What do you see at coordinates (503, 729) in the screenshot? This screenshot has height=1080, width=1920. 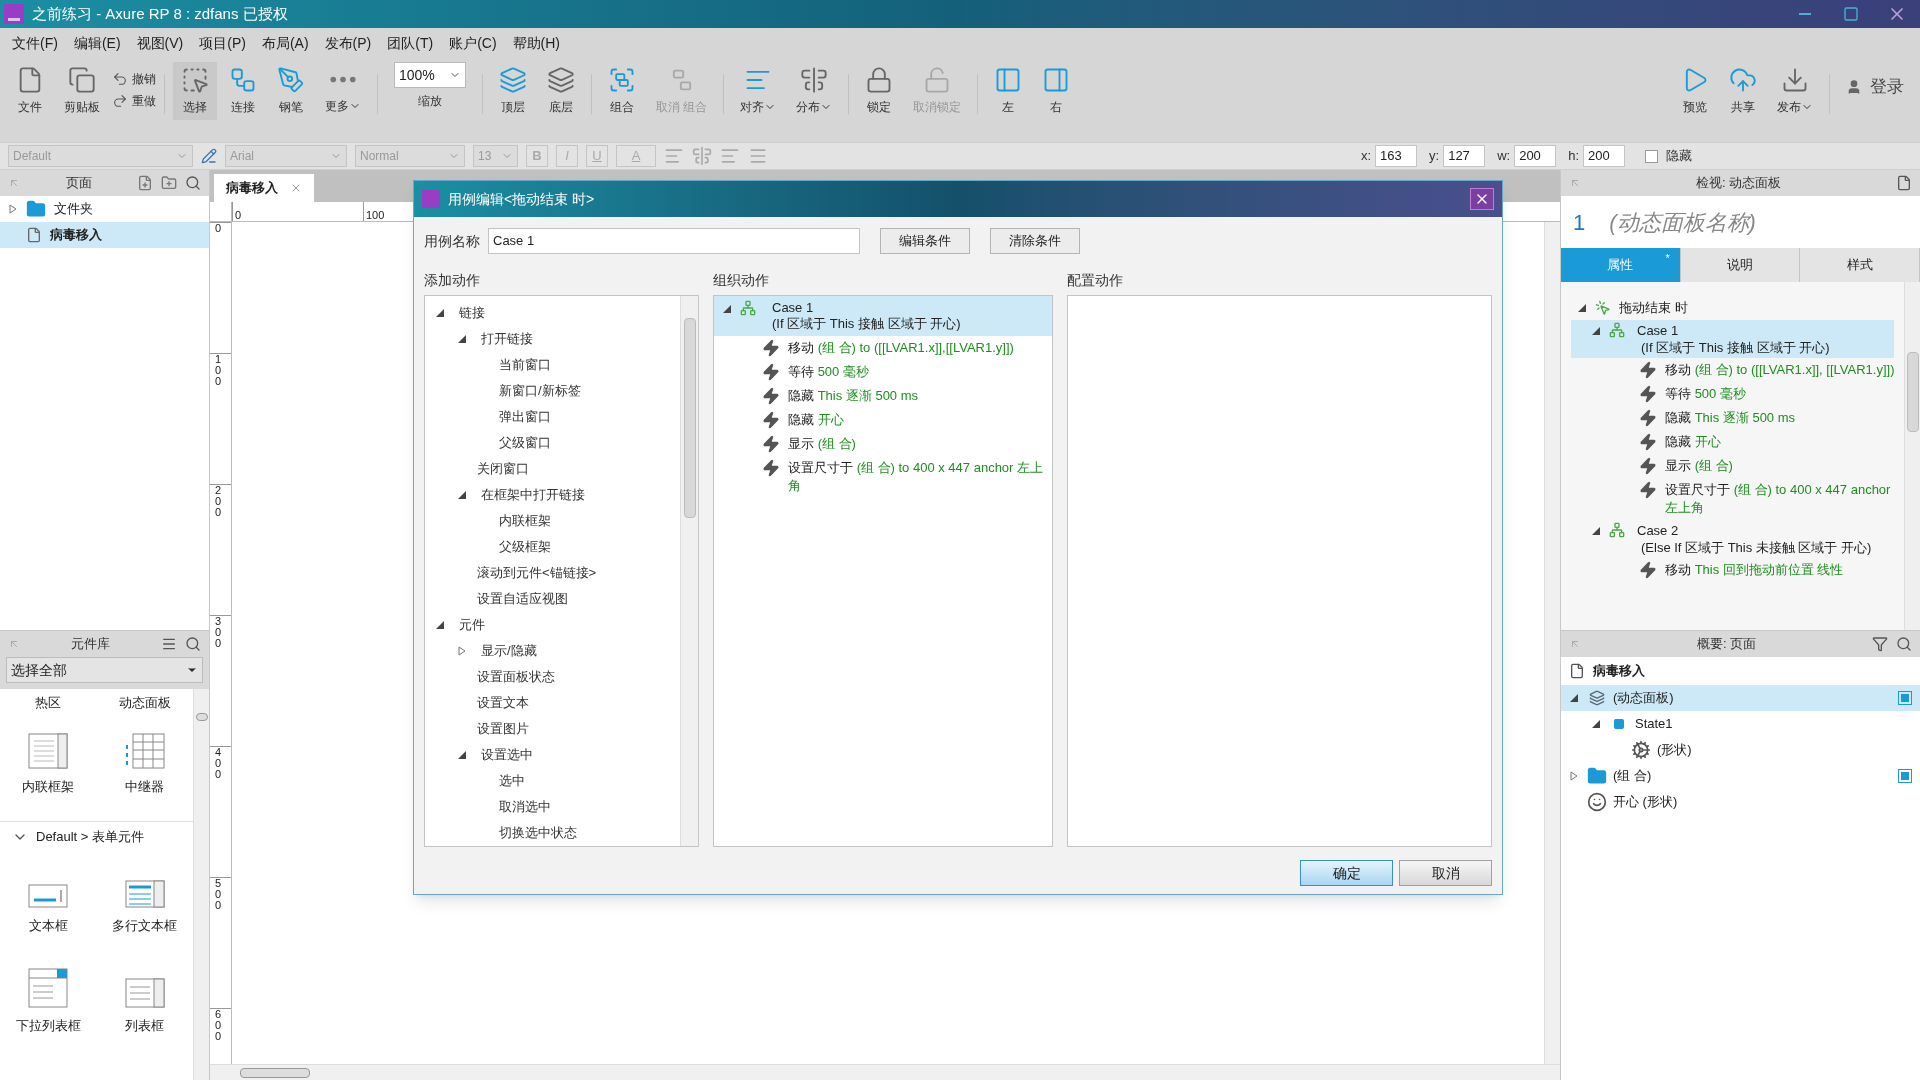 I see `tree-item: 设置图片` at bounding box center [503, 729].